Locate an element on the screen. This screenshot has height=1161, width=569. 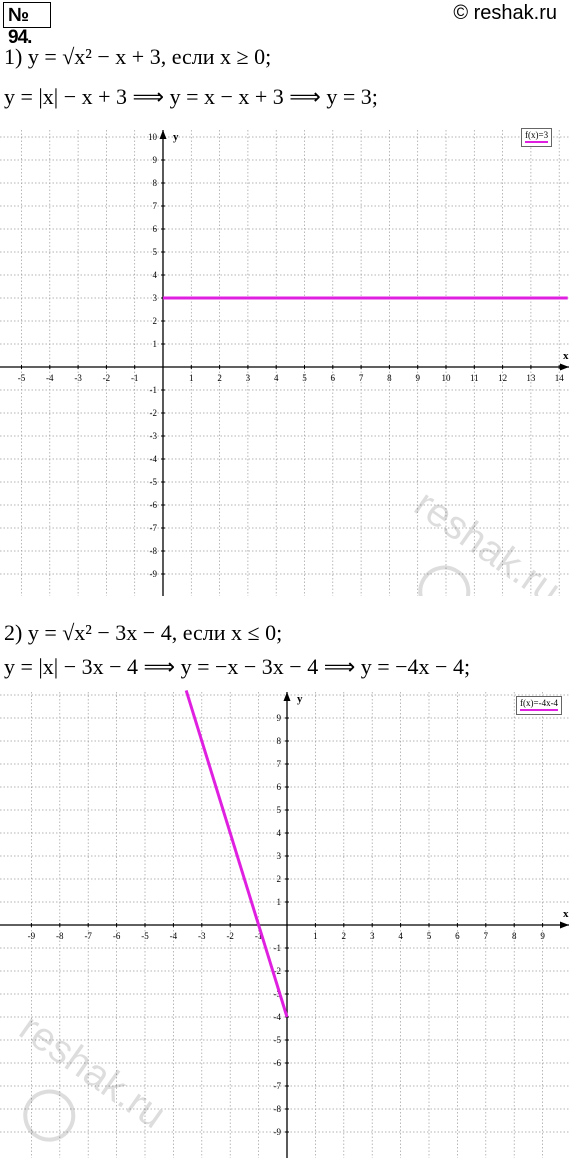
graph-2-x-tick-label: 9 is located at coordinates (542, 936).